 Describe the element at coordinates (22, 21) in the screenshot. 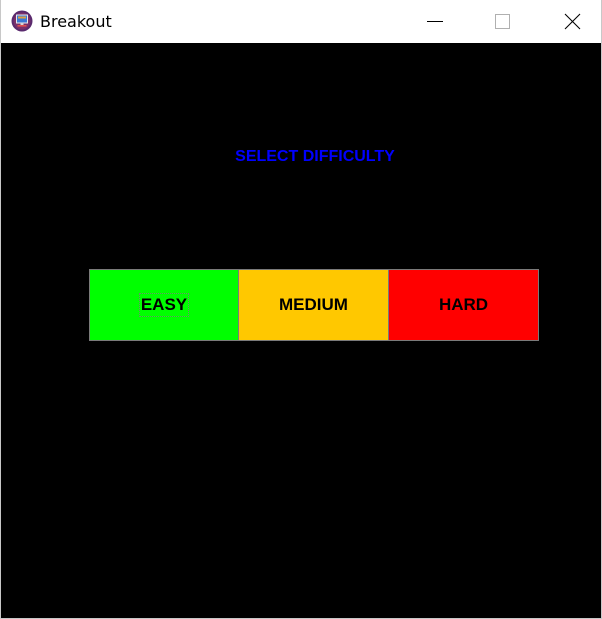

I see `breakout-app-icon` at that location.